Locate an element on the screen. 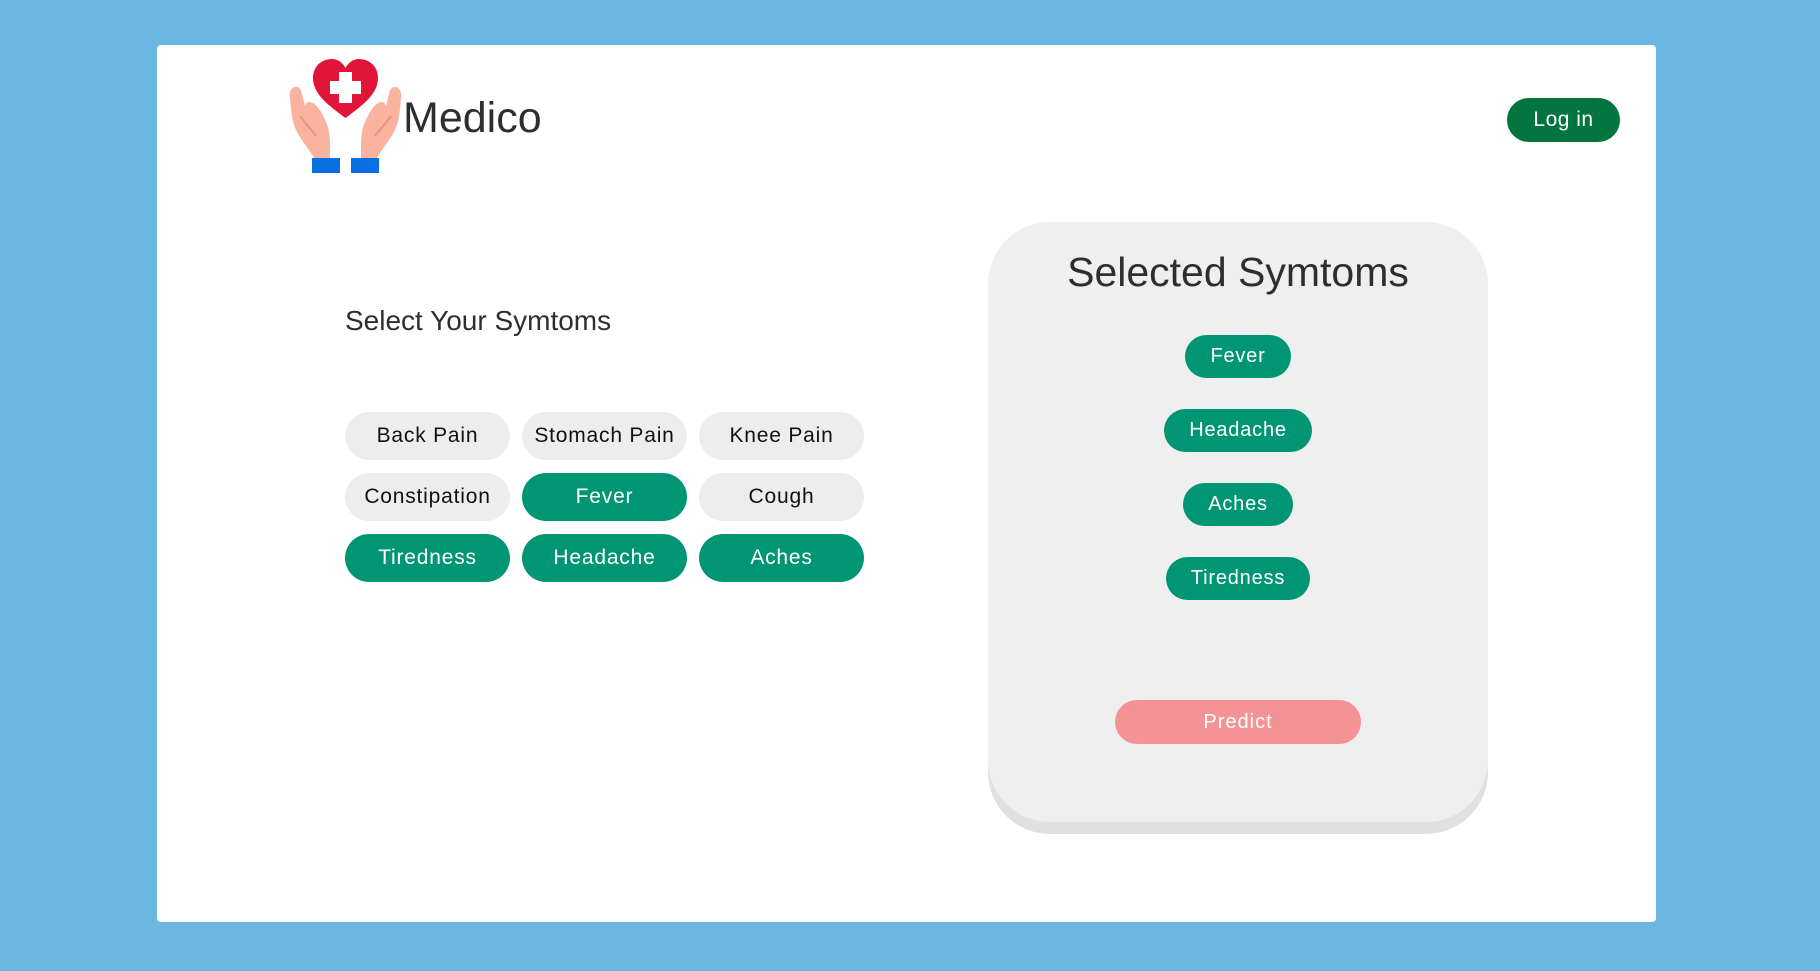 The width and height of the screenshot is (1820, 971). symptom-picker-title: Select Your Symtoms is located at coordinates (478, 320).